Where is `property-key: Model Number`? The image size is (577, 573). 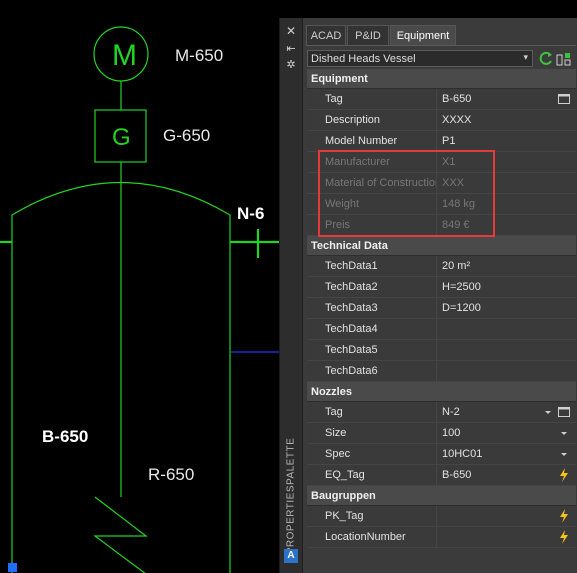 property-key: Model Number is located at coordinates (372, 141).